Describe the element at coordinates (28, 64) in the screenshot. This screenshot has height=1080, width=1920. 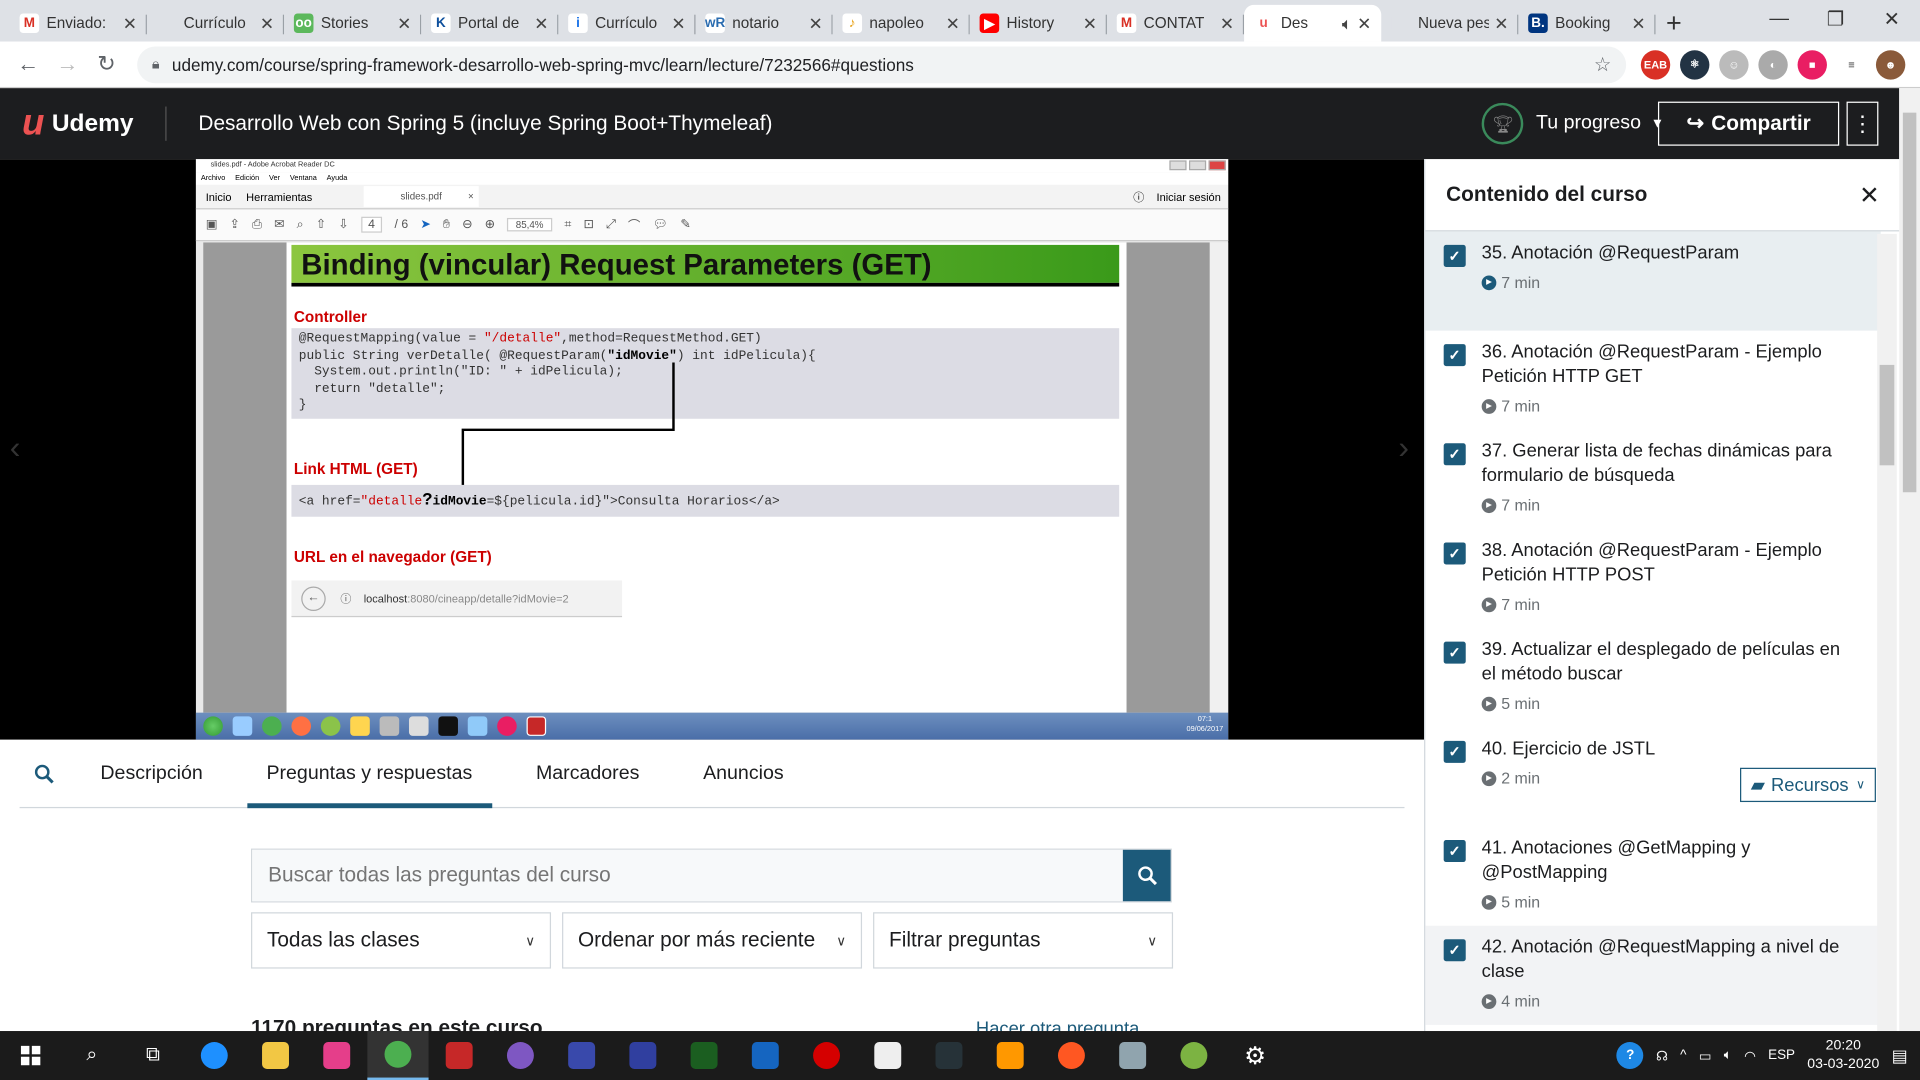
I see `back-icon: ←` at that location.